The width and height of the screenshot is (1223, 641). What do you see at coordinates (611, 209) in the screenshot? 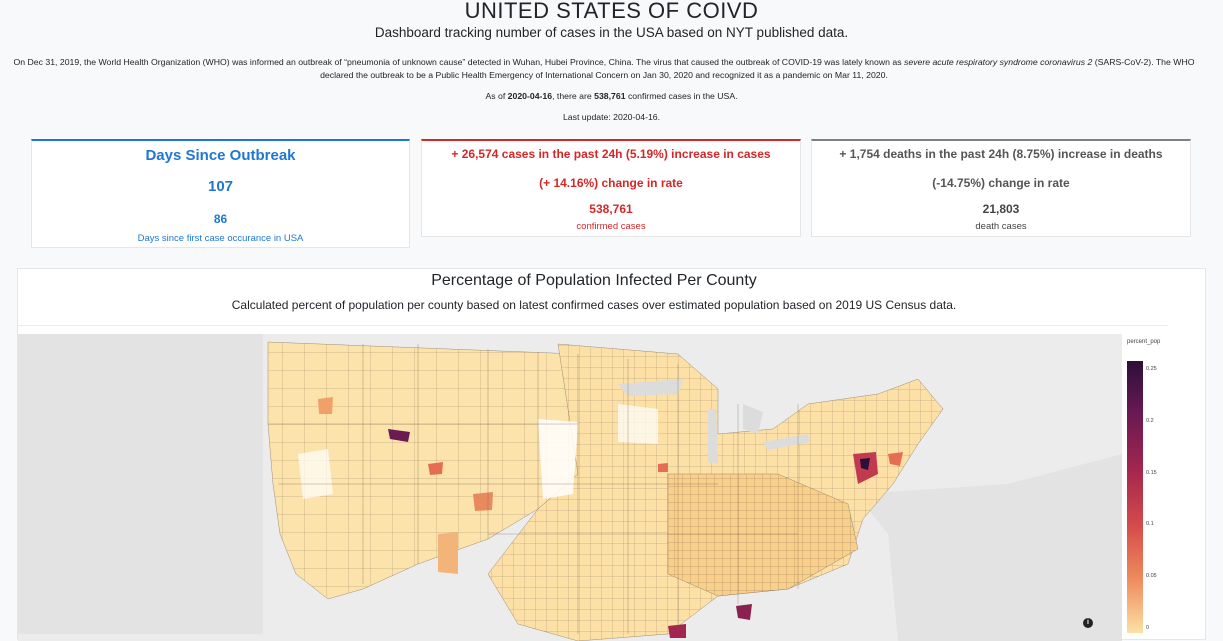
I see `confirmed-cases-value: 538,761` at bounding box center [611, 209].